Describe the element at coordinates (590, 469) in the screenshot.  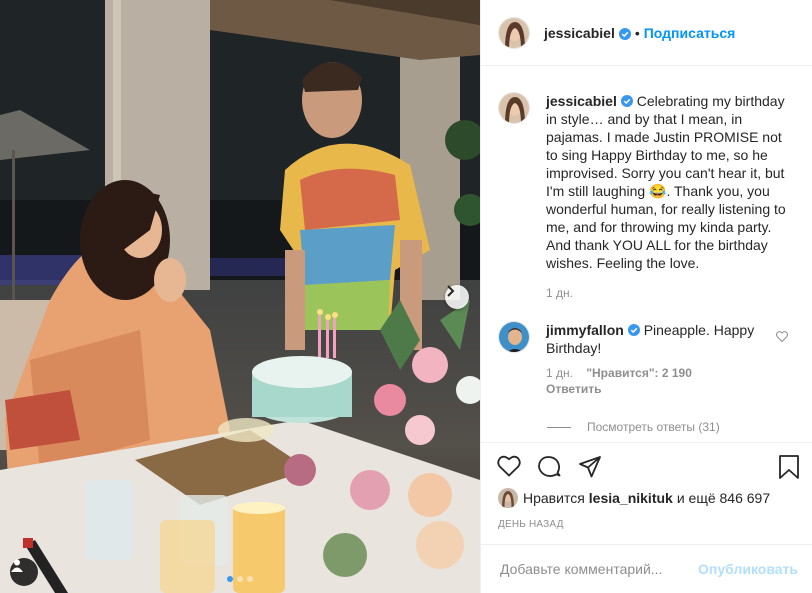
I see `share-icon` at that location.